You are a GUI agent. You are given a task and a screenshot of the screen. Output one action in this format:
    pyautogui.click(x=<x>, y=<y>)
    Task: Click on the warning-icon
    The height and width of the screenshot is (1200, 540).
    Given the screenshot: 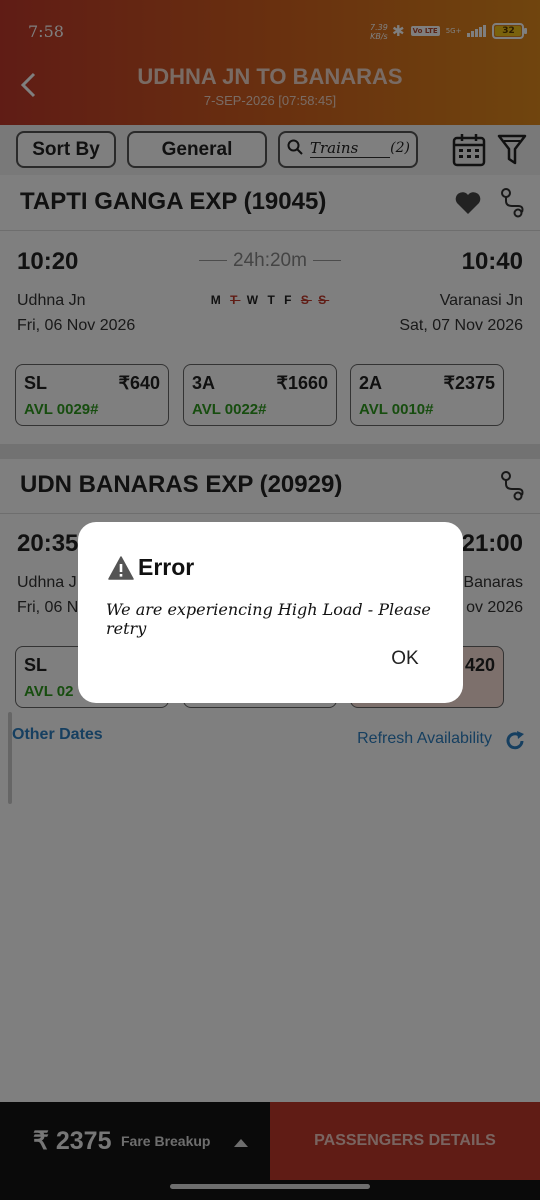 What is the action you would take?
    pyautogui.click(x=121, y=568)
    